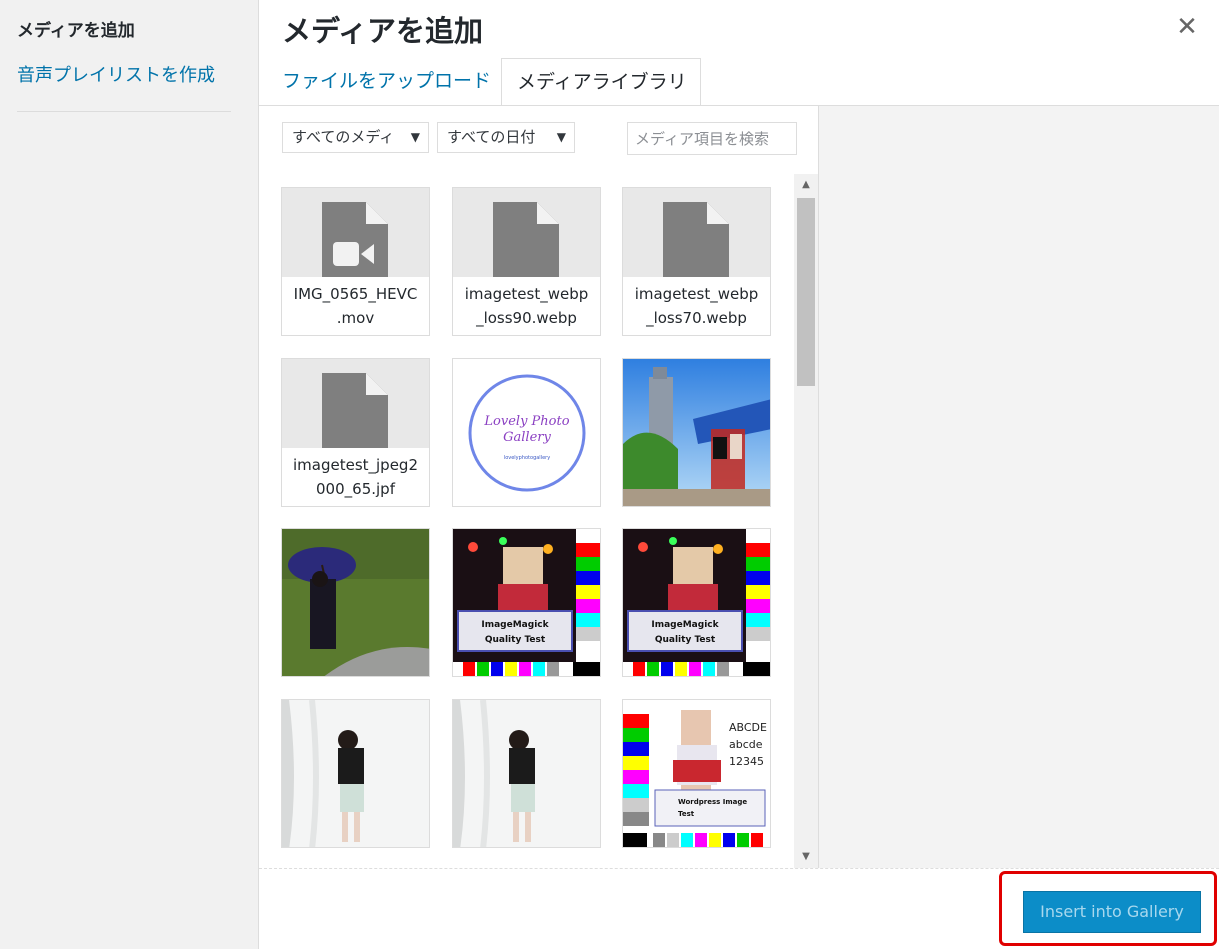 The height and width of the screenshot is (949, 1219). I want to click on scrollbar-thumb, so click(806, 292).